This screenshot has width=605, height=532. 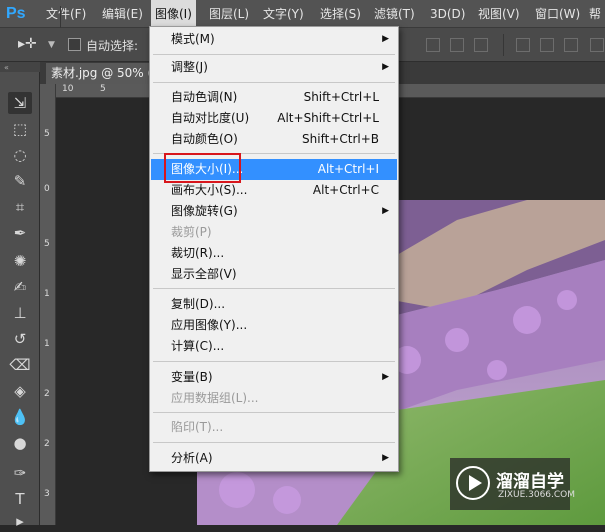 What do you see at coordinates (530, 482) in the screenshot?
I see `watermark-title: 溜溜自学` at bounding box center [530, 482].